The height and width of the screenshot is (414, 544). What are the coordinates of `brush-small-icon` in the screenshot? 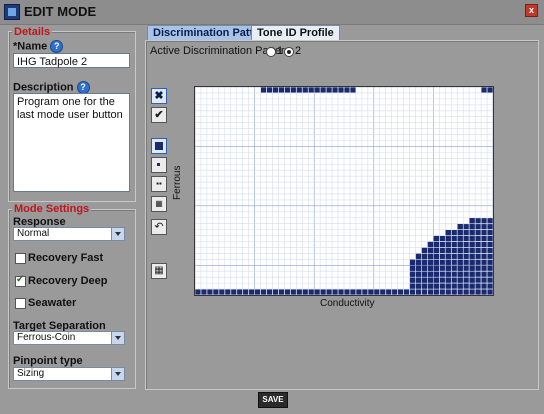 It's located at (159, 165).